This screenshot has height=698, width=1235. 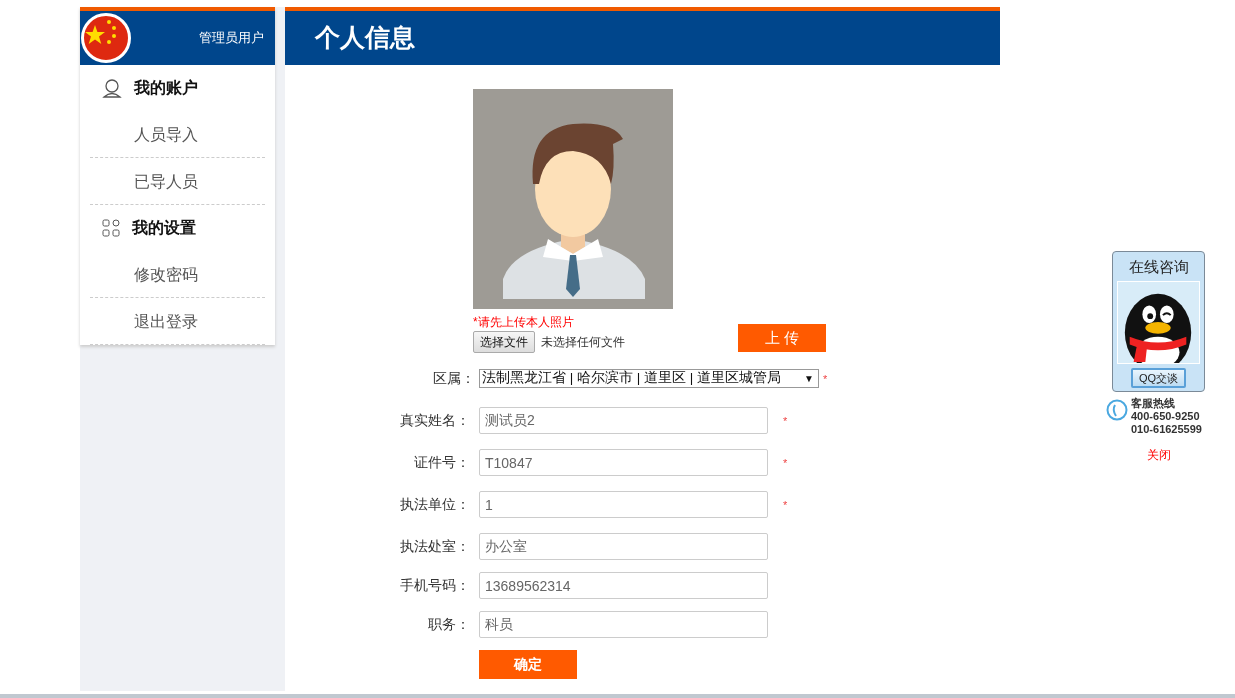 I want to click on field-label: 执法处室：, so click(x=434, y=546).